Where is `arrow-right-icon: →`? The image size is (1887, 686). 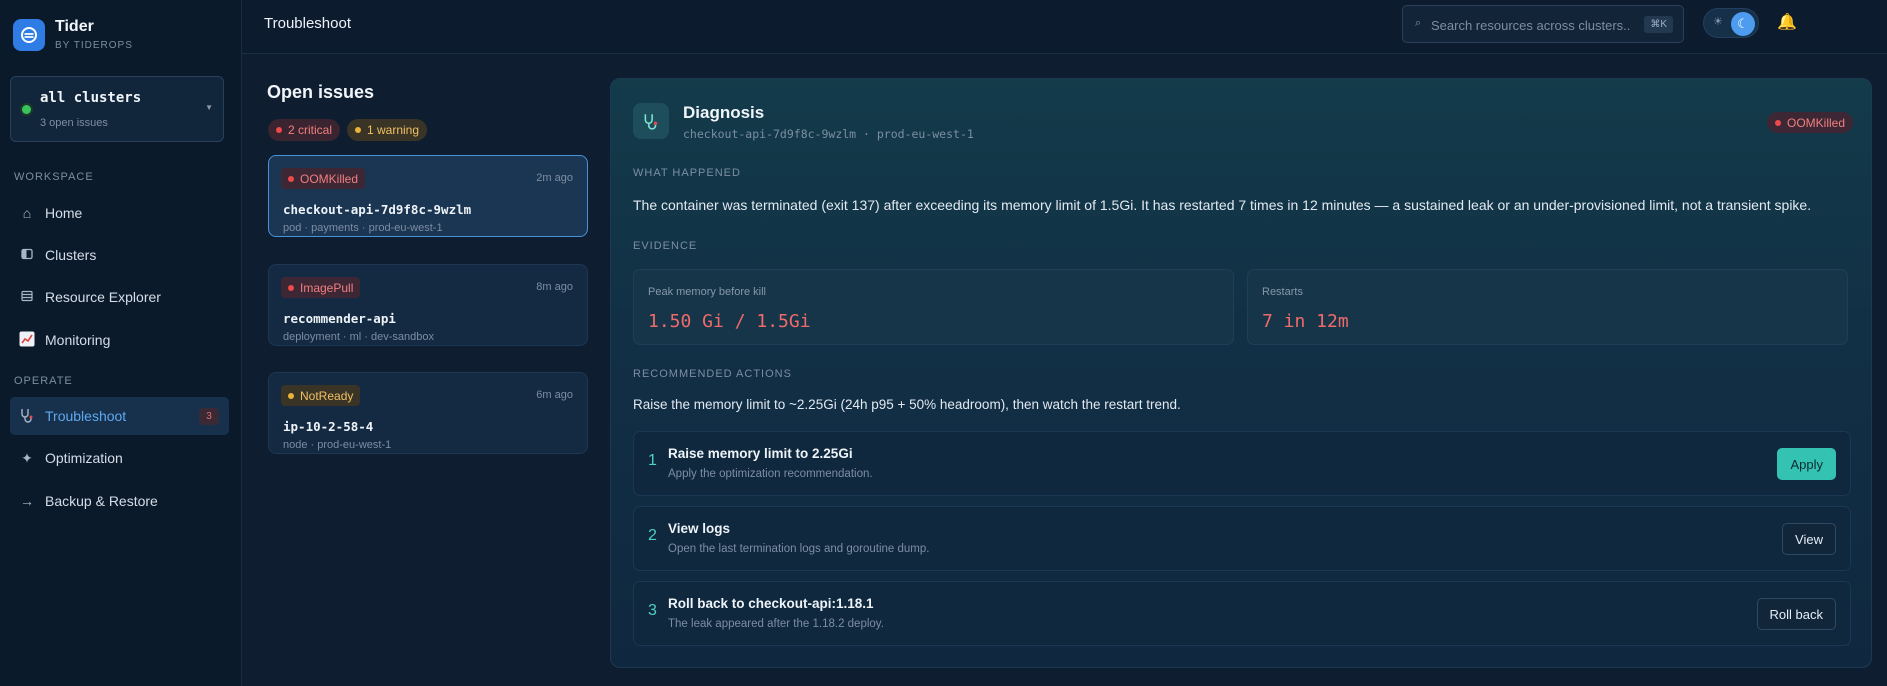 arrow-right-icon: → is located at coordinates (27, 501).